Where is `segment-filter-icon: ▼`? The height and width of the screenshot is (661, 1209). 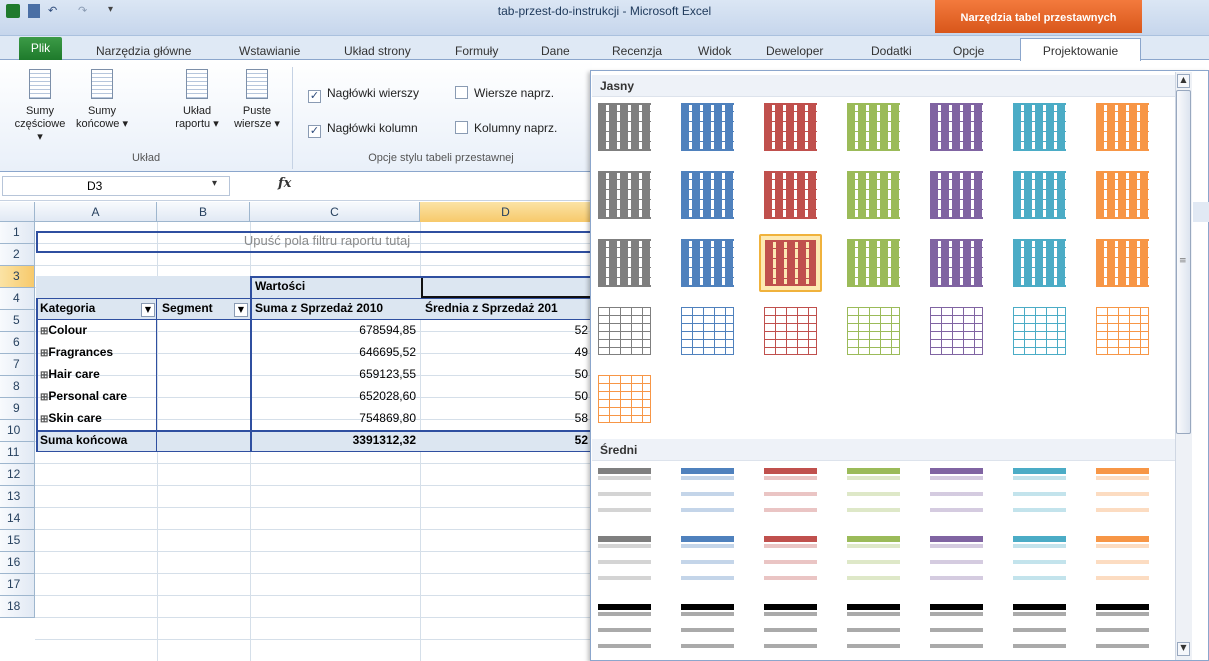 segment-filter-icon: ▼ is located at coordinates (241, 310).